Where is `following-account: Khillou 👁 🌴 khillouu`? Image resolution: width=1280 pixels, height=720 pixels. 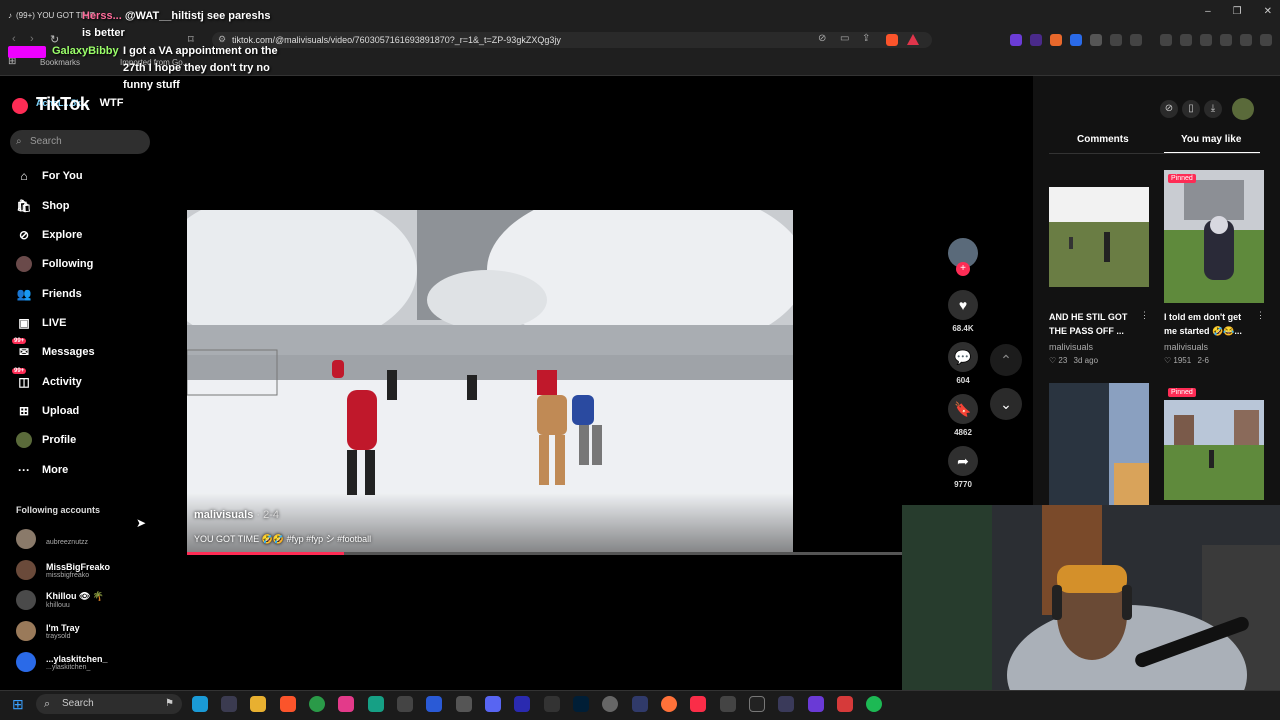
following-account: Khillou 👁 🌴 khillouu is located at coordinates (60, 600).